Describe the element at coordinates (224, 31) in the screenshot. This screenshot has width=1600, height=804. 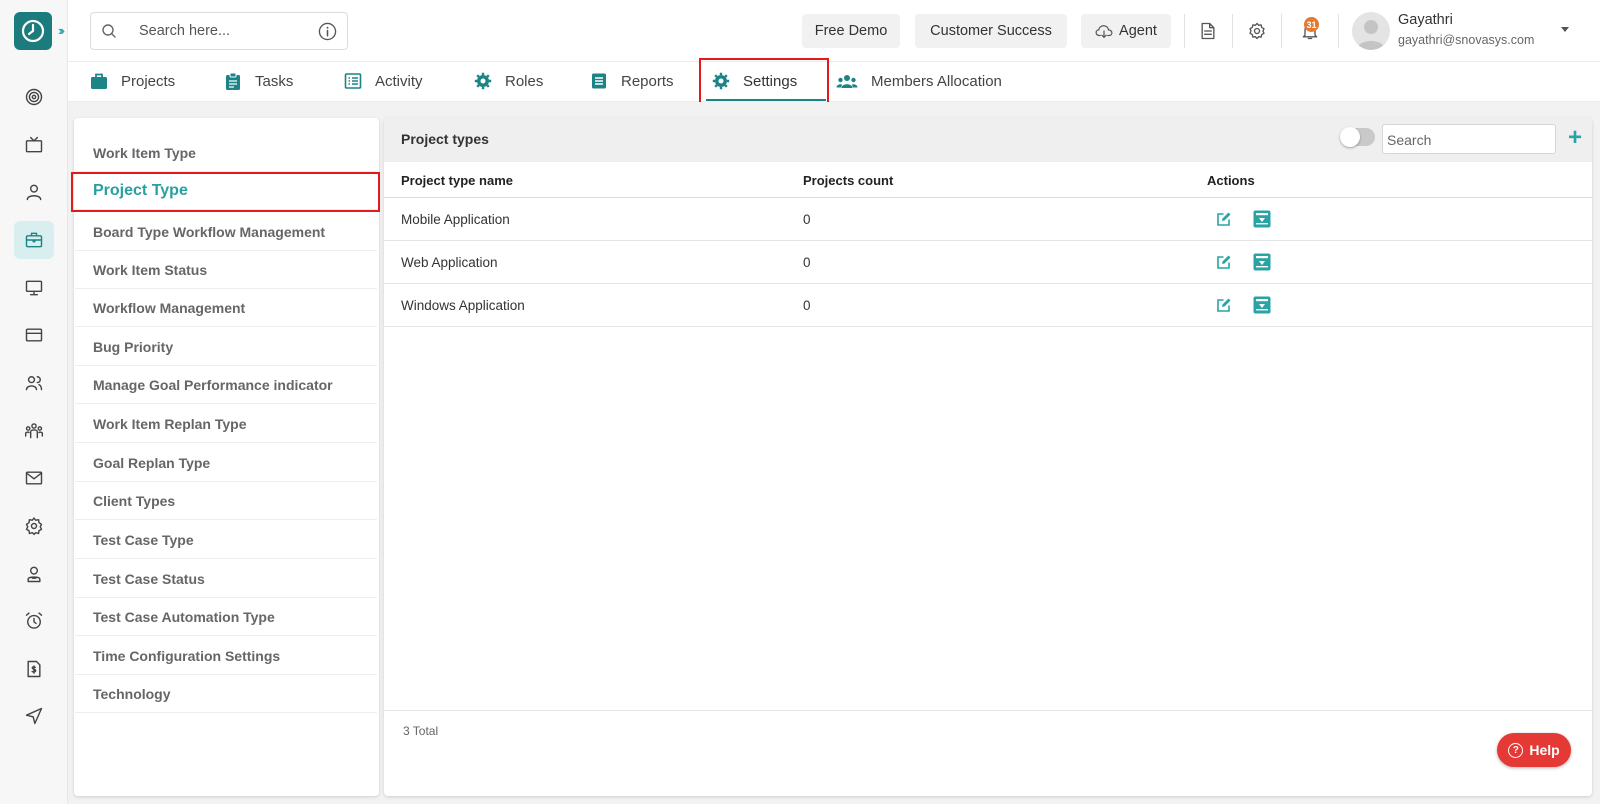
I see `global-search-input` at that location.